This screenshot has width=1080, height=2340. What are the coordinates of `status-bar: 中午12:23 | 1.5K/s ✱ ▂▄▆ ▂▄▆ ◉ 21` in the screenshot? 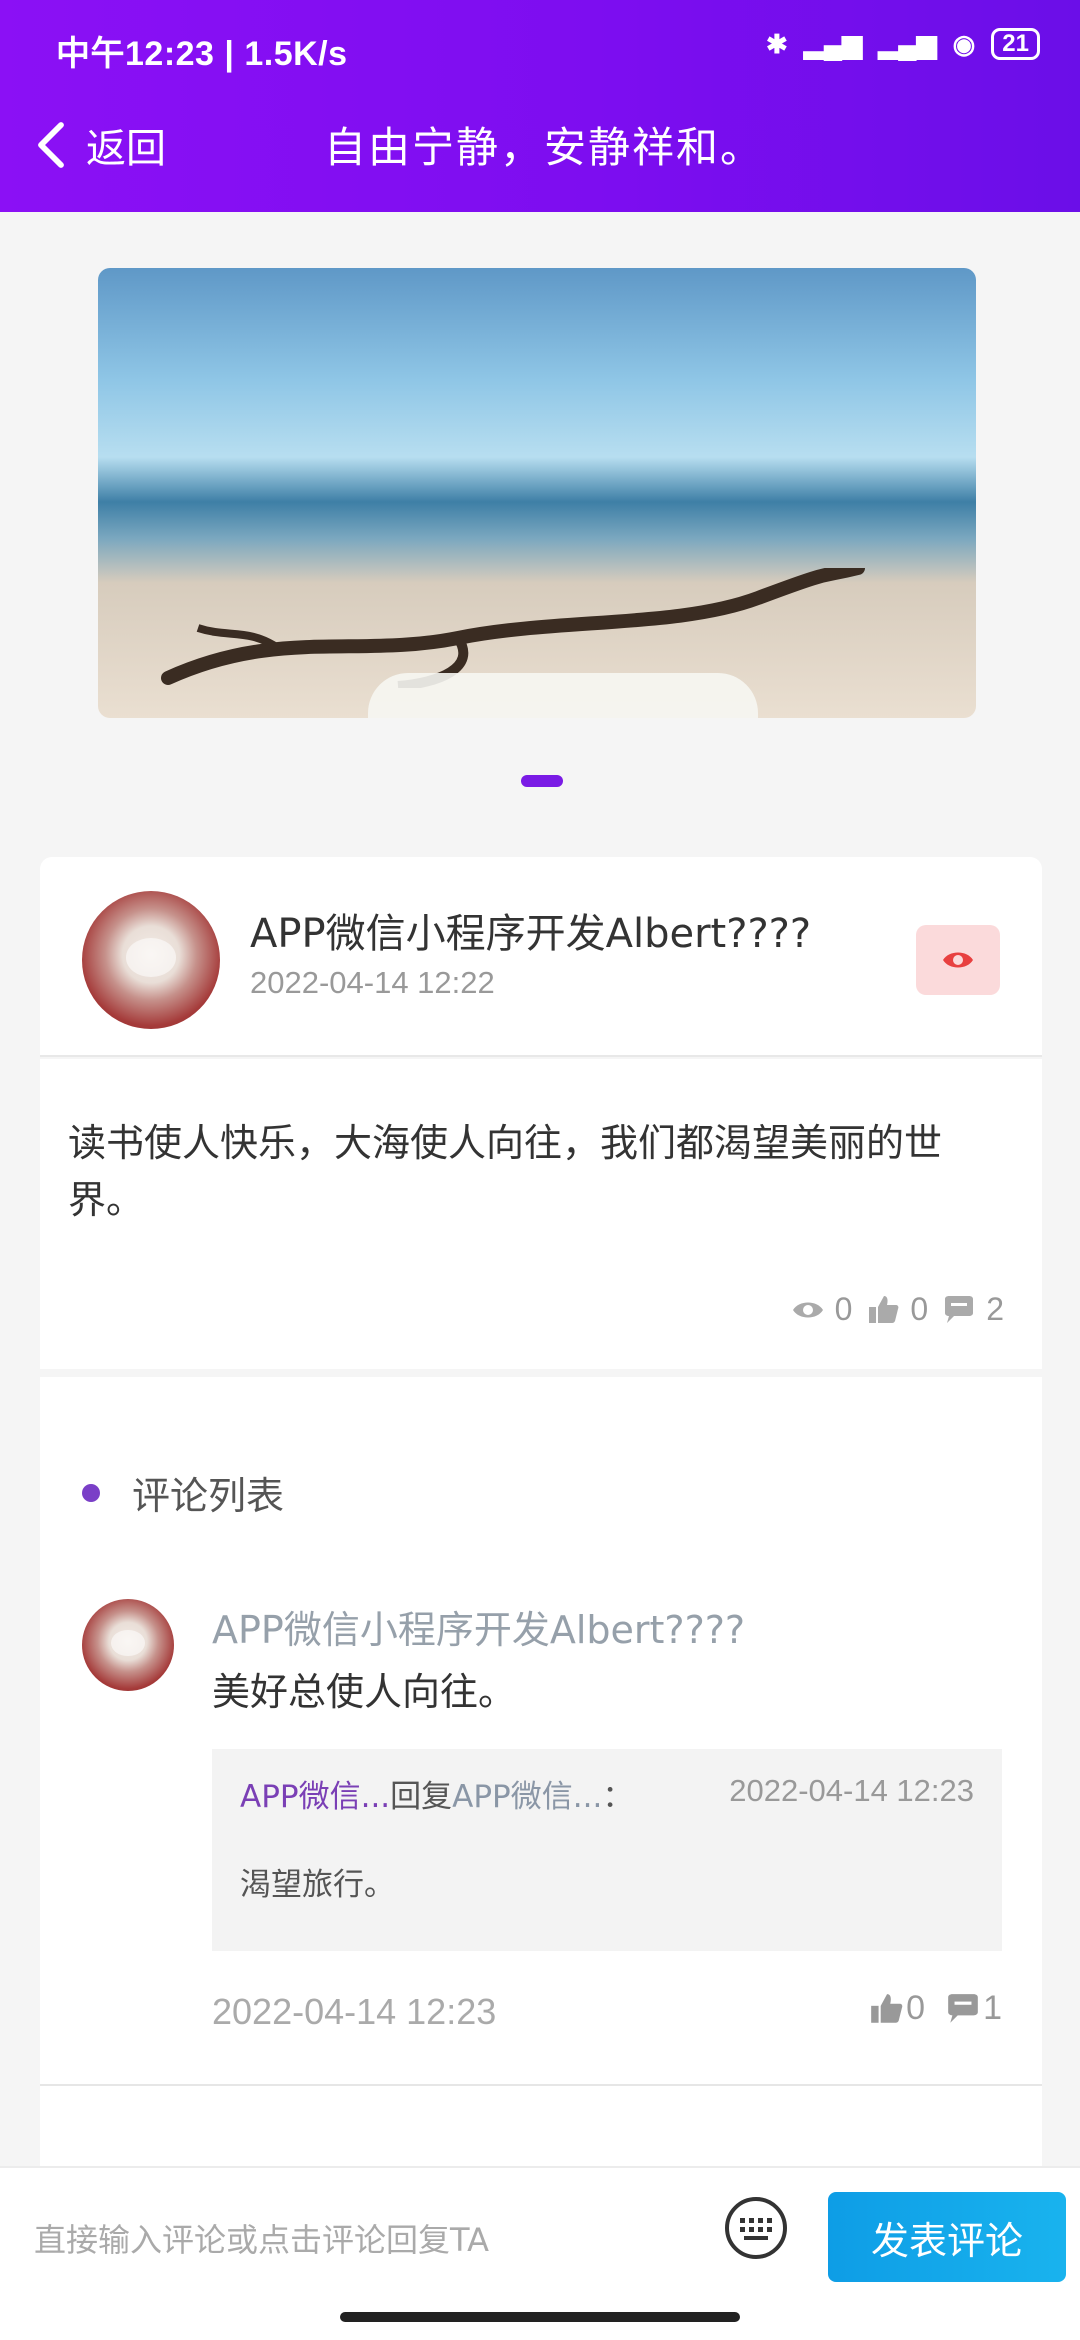 It's located at (540, 48).